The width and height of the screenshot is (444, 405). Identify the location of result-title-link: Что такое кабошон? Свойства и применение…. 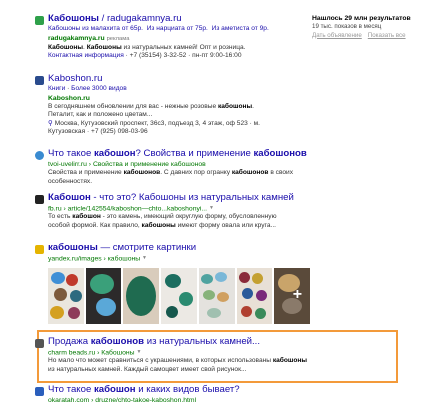
(177, 154).